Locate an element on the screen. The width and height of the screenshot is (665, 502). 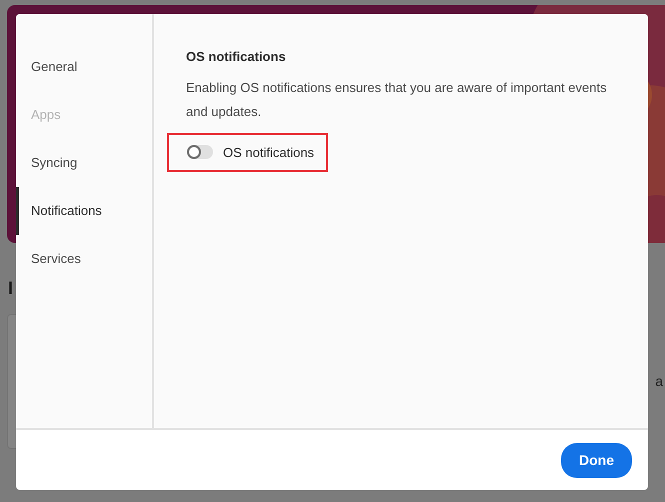
heading: I is located at coordinates (11, 288).